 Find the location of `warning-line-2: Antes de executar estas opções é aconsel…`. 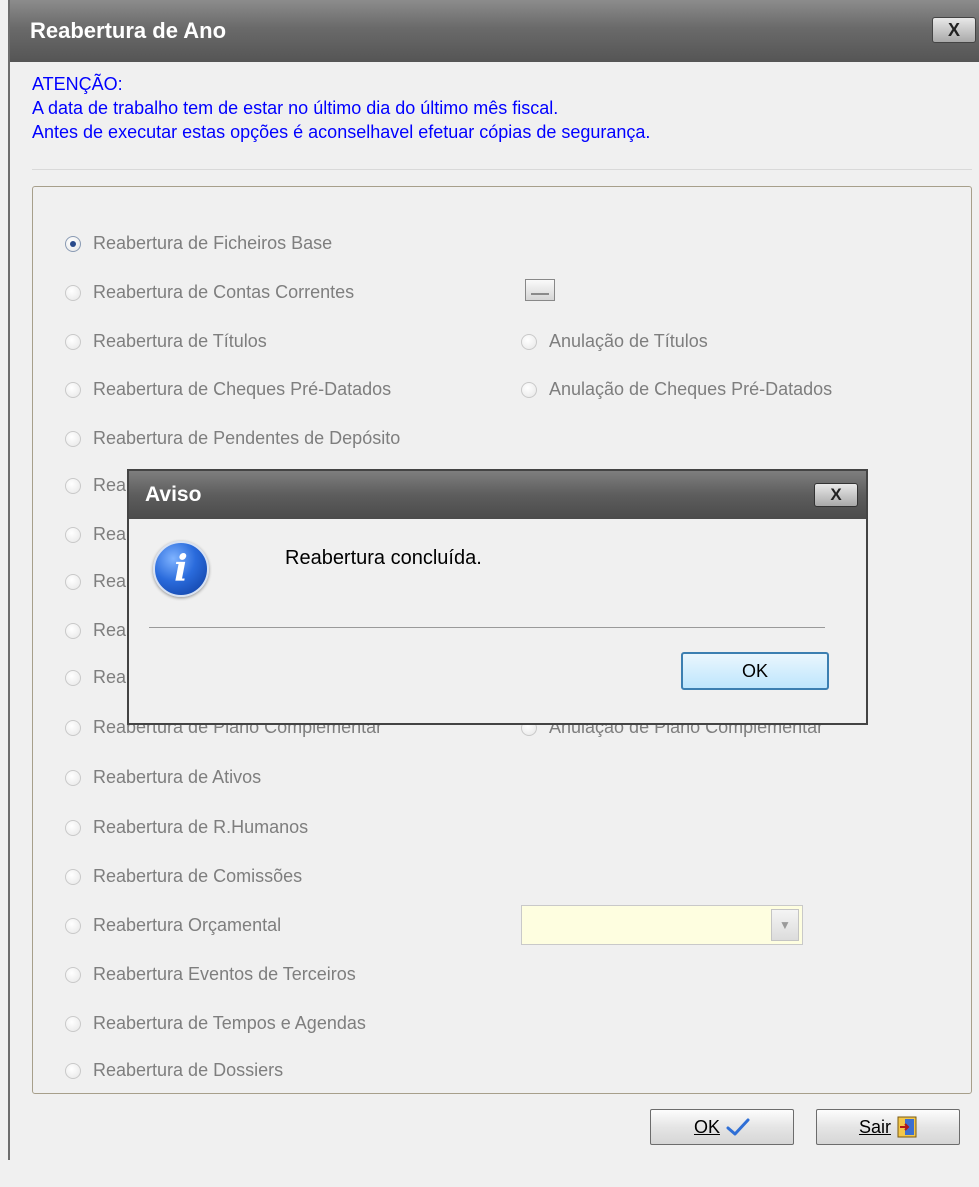

warning-line-2: Antes de executar estas opções é aconsel… is located at coordinates (341, 132).